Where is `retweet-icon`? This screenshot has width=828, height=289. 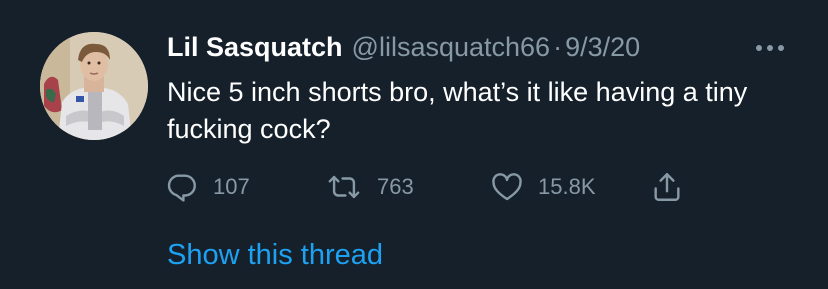 retweet-icon is located at coordinates (344, 187).